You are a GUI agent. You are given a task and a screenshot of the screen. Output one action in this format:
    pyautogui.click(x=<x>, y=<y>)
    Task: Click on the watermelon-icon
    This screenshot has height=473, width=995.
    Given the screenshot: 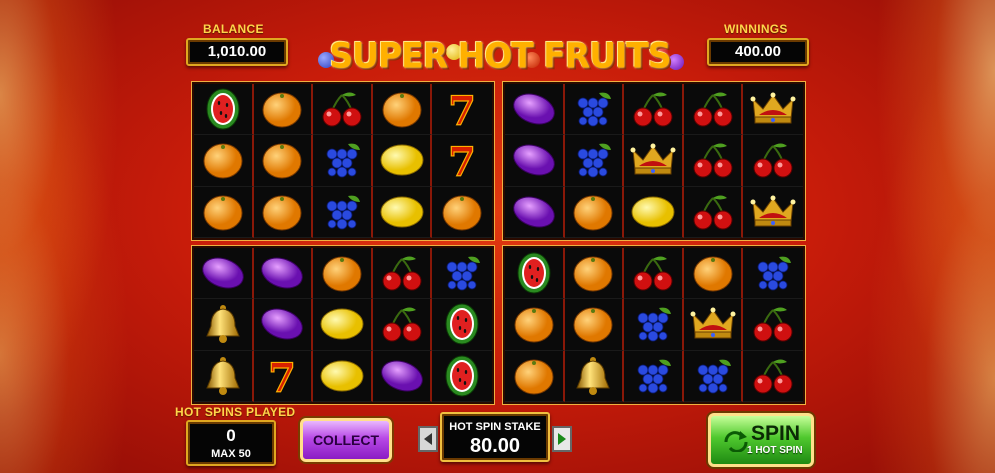 What is the action you would take?
    pyautogui.click(x=462, y=324)
    